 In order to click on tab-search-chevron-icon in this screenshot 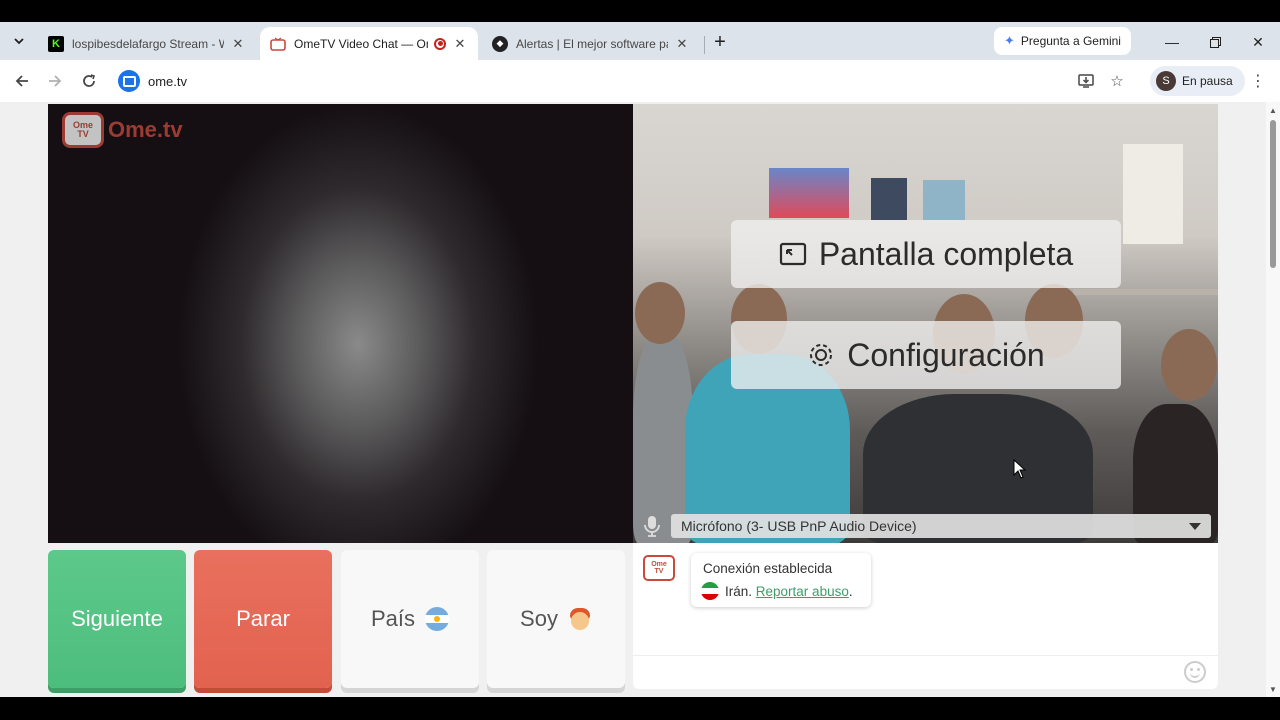, I will do `click(19, 41)`.